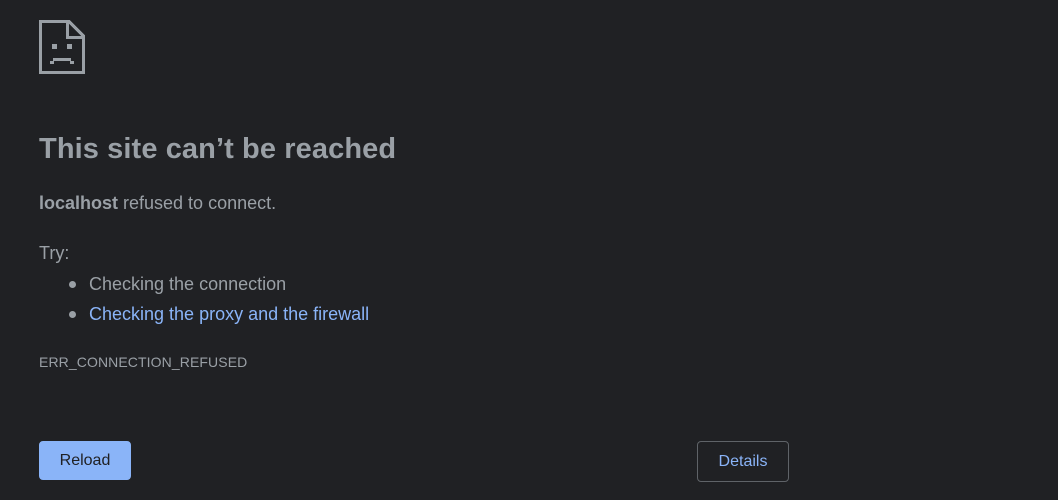 Image resolution: width=1058 pixels, height=500 pixels. I want to click on error-code: ERR_CONNECTION_REFUSED, so click(143, 362).